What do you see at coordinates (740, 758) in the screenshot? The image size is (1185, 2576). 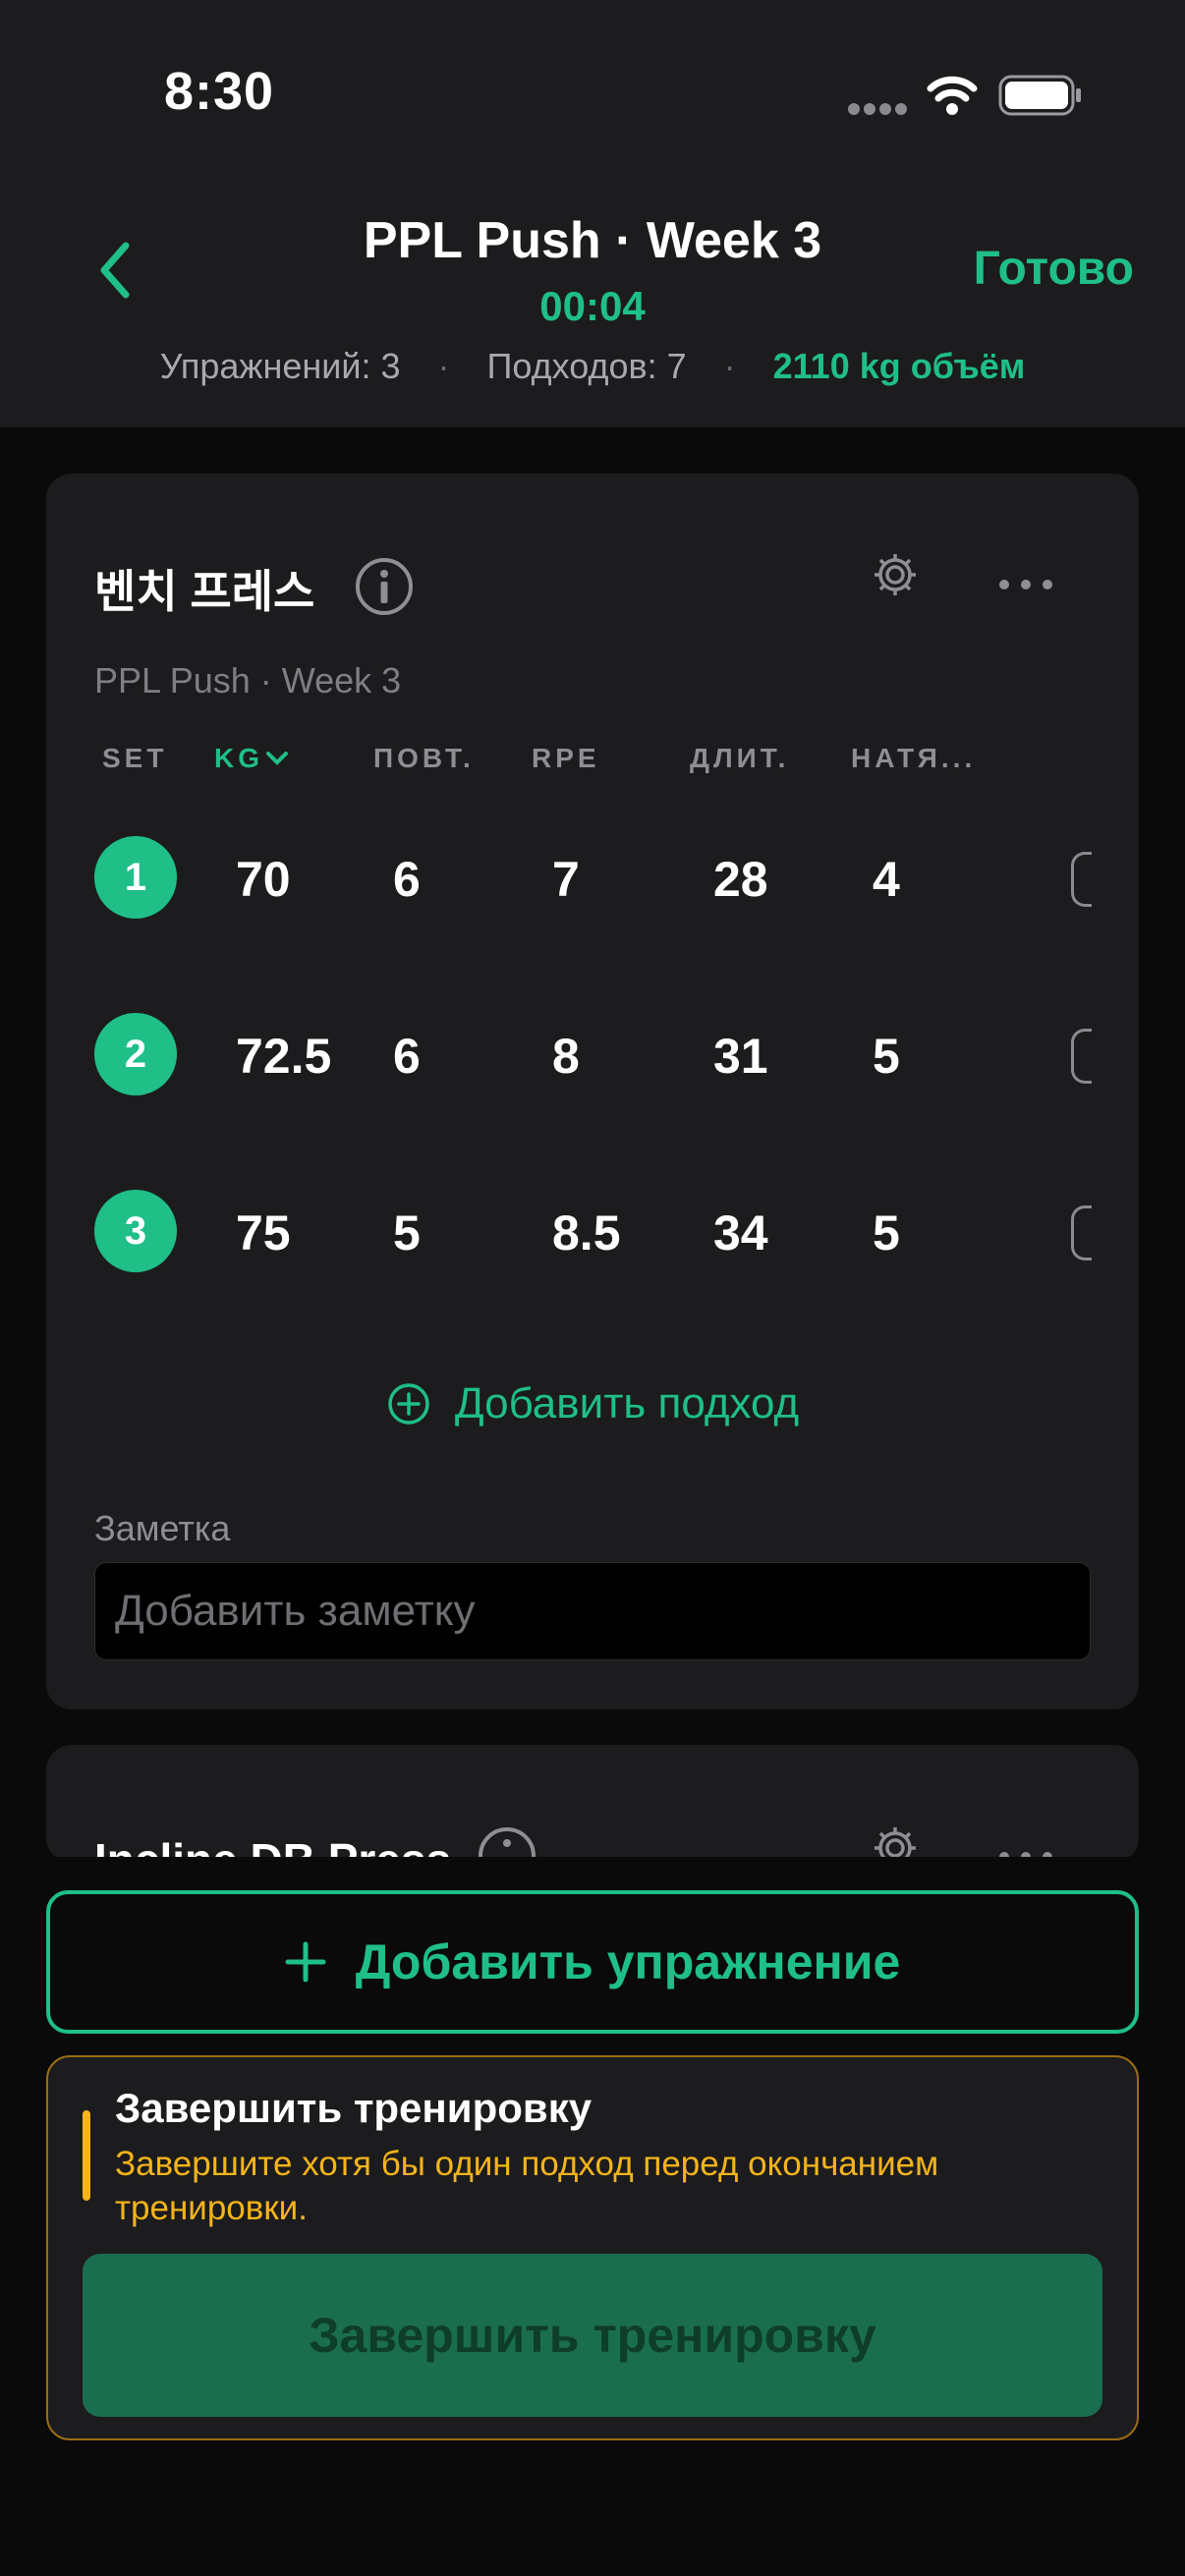 I see `column-header-duration: ДЛИТ.` at bounding box center [740, 758].